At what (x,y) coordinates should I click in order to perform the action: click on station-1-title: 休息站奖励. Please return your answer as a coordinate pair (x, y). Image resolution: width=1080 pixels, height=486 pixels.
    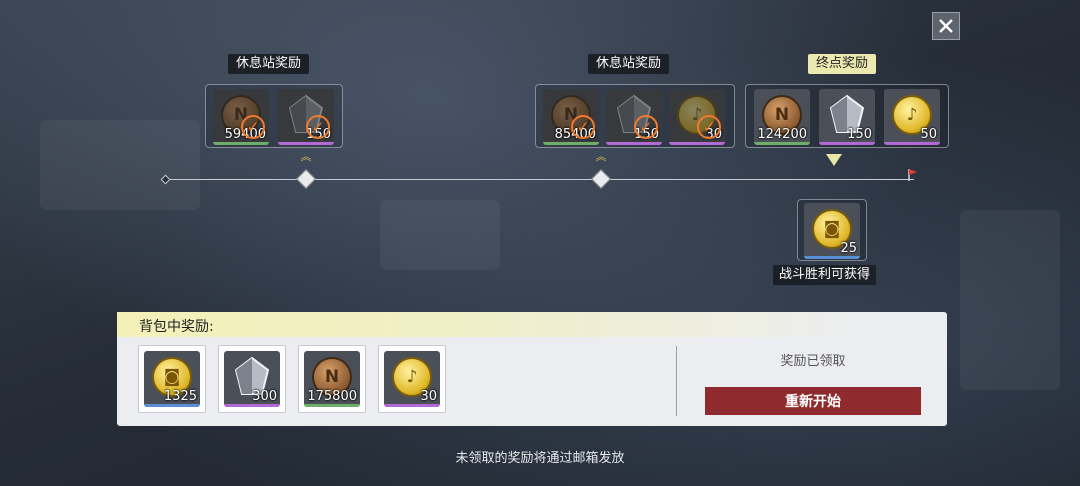
    Looking at the image, I should click on (269, 64).